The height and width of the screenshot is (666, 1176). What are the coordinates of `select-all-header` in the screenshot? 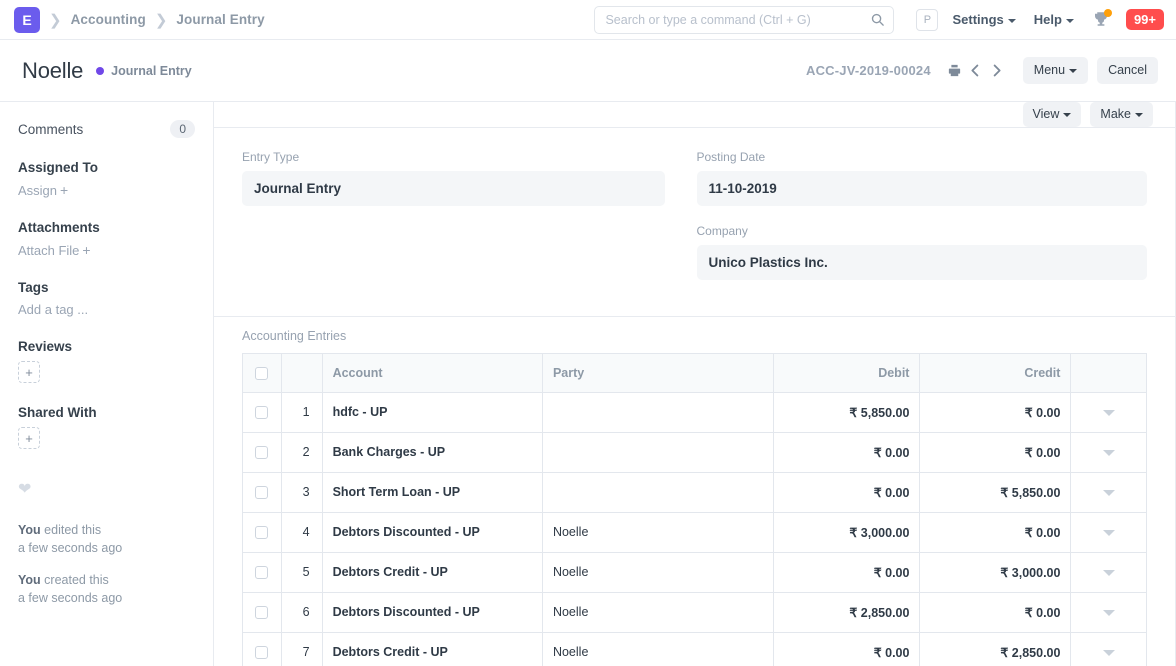 It's located at (262, 373).